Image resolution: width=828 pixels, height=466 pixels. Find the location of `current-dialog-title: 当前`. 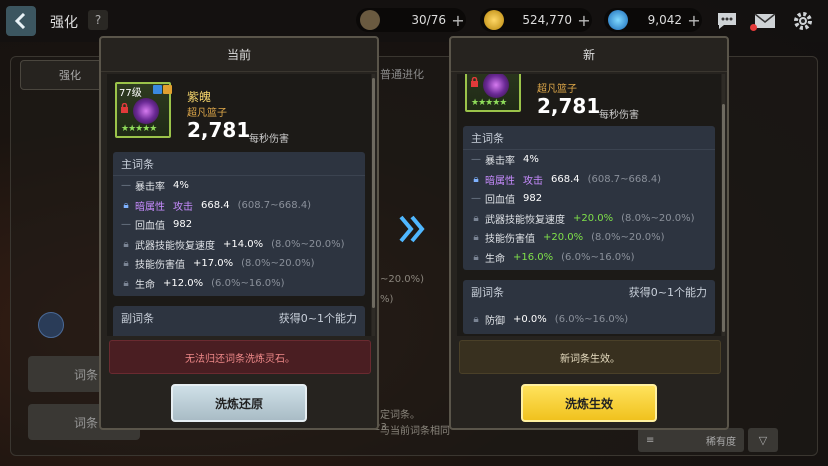

current-dialog-title: 当前 is located at coordinates (239, 55).